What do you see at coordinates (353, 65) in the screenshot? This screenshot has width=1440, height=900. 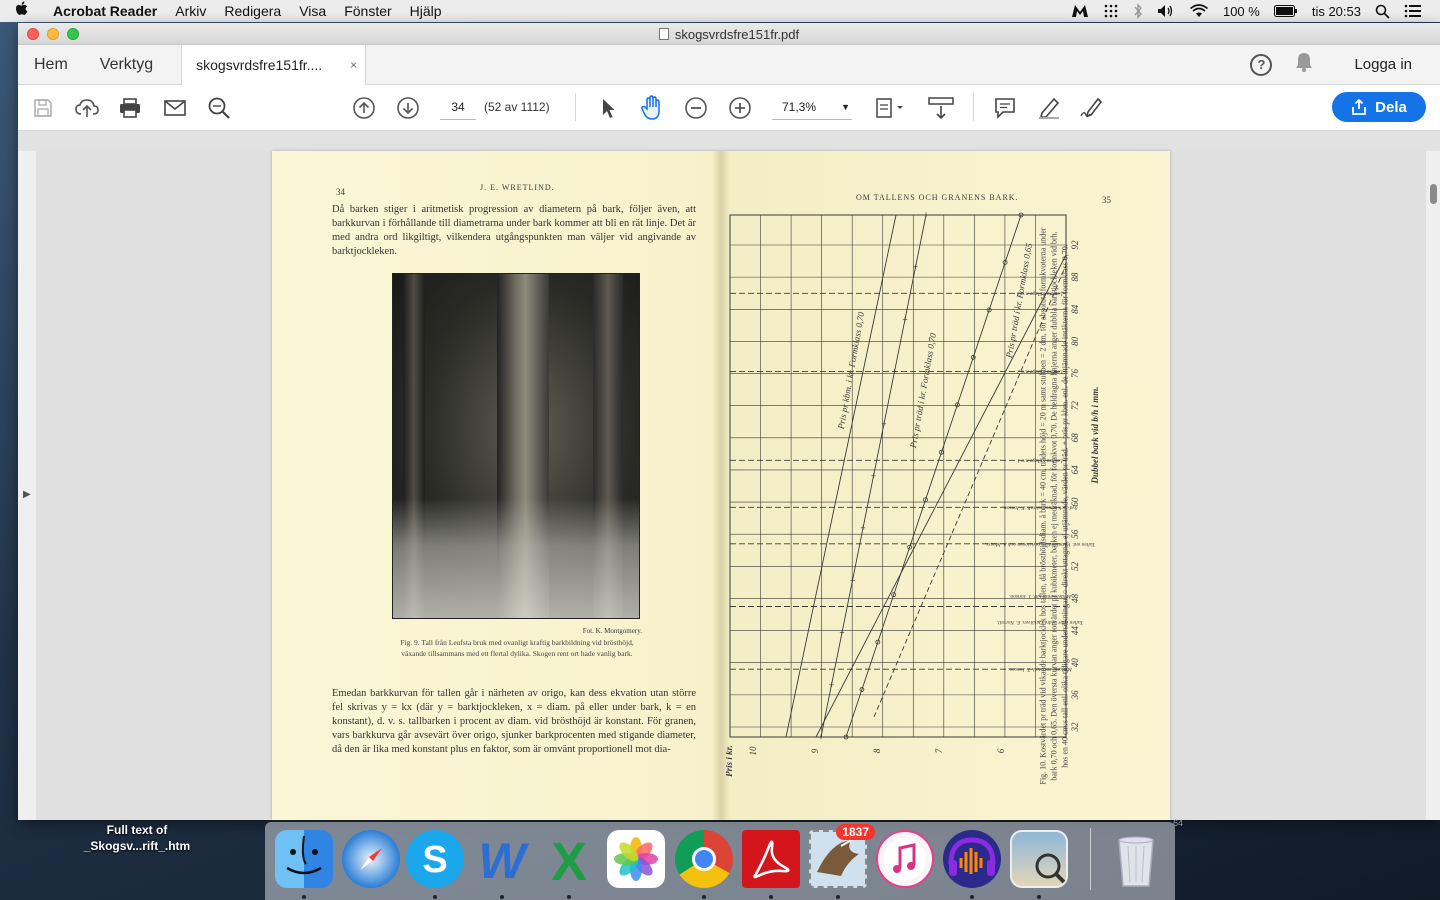 I see `close-tab-icon: ×` at bounding box center [353, 65].